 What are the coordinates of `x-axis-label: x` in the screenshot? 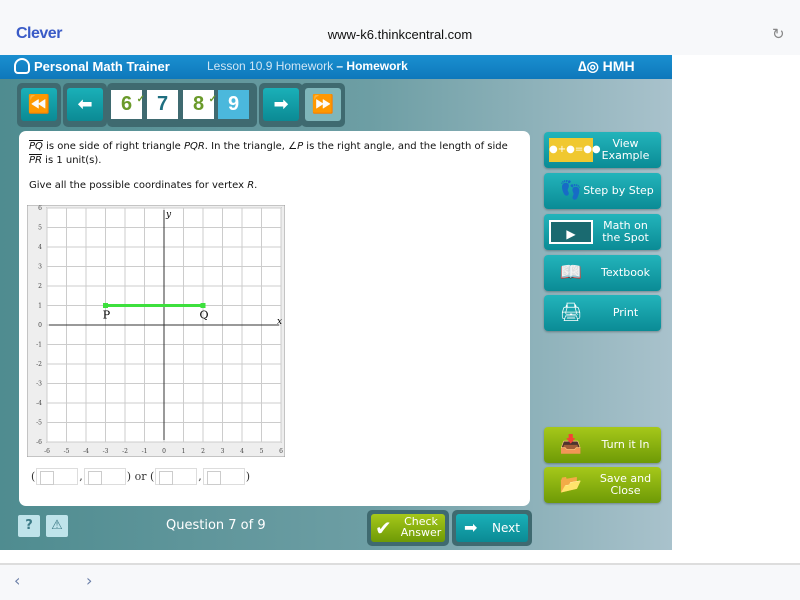 It's located at (279, 322).